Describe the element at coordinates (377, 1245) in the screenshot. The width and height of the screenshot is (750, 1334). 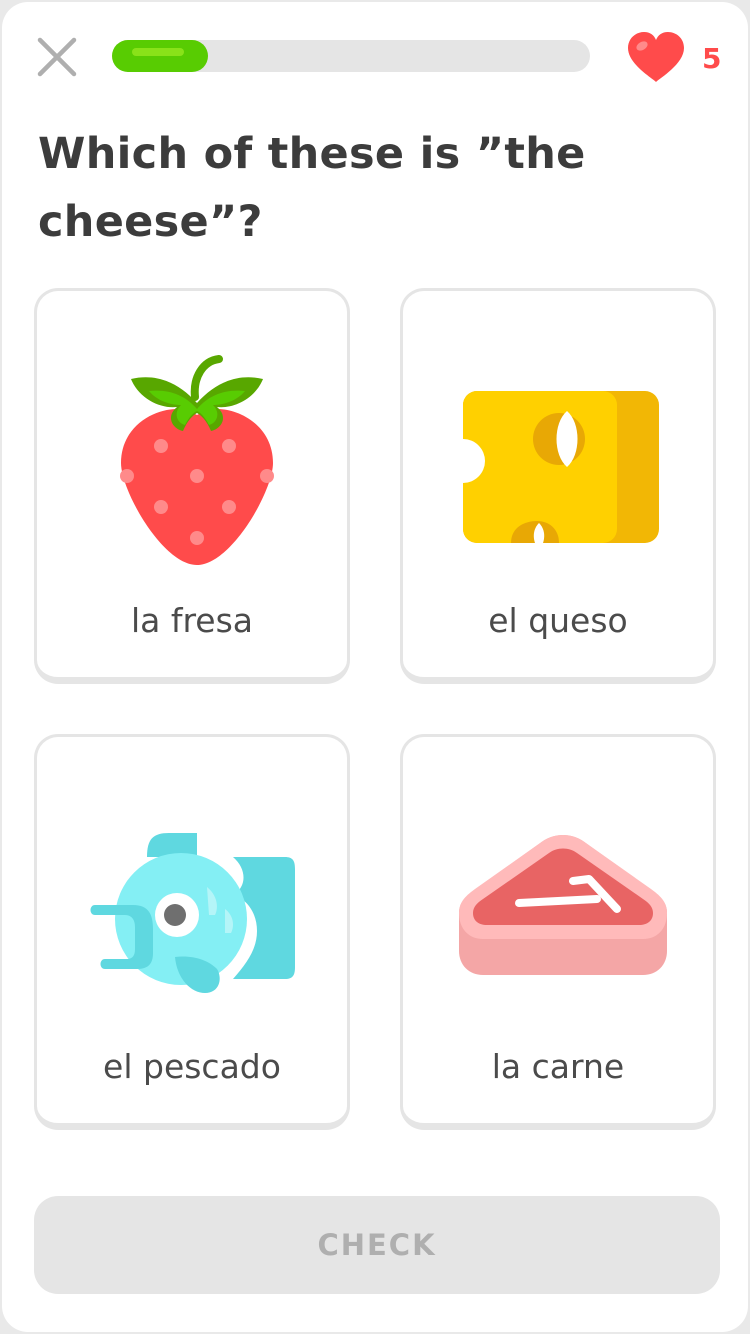
I see `check-button: CHECK` at that location.